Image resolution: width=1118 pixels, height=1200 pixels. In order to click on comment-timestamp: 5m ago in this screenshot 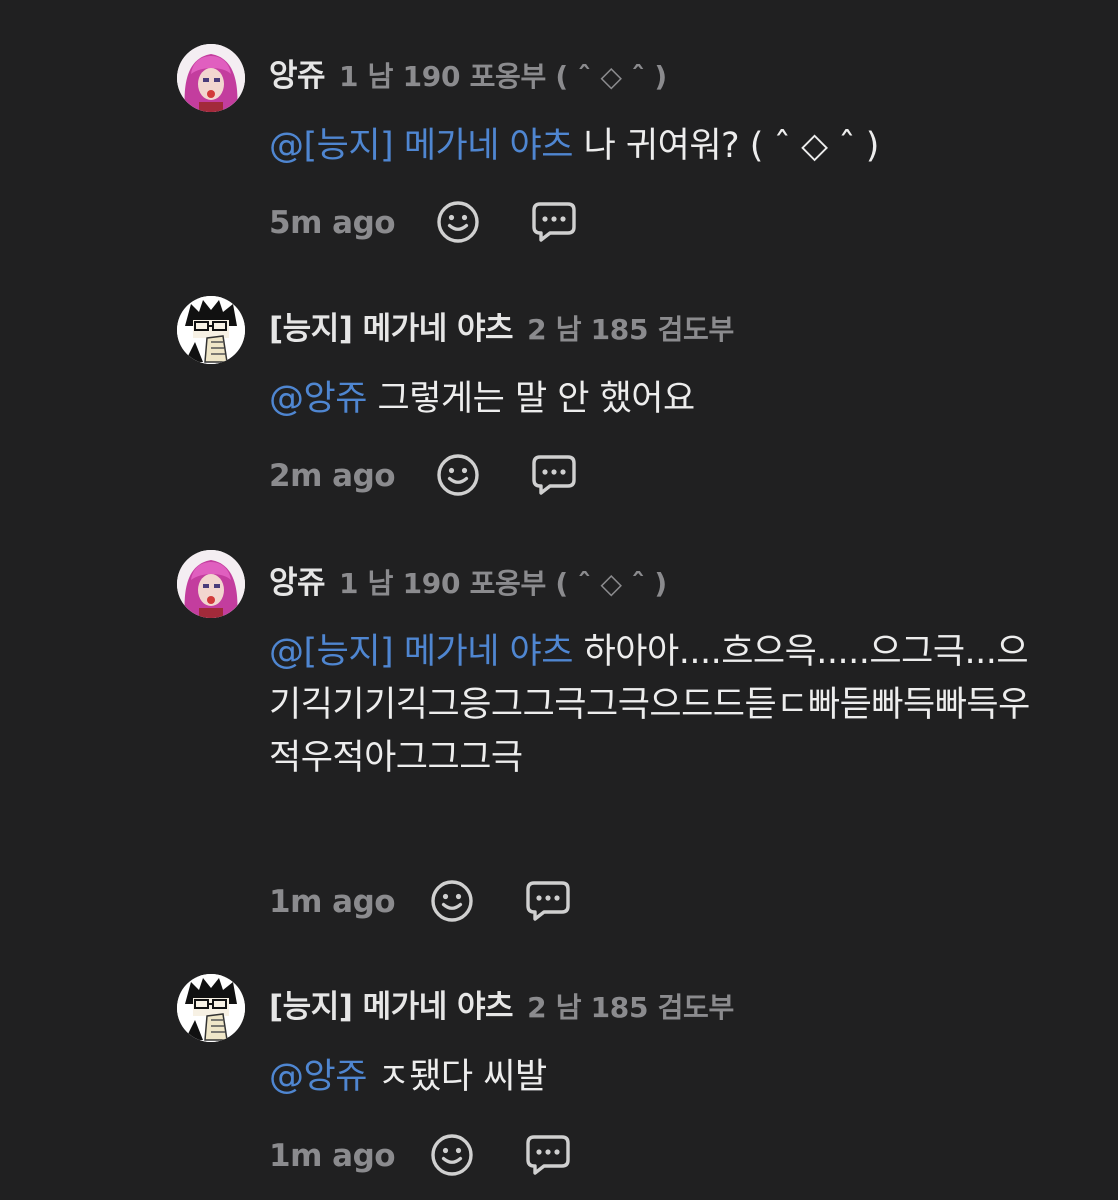, I will do `click(332, 223)`.